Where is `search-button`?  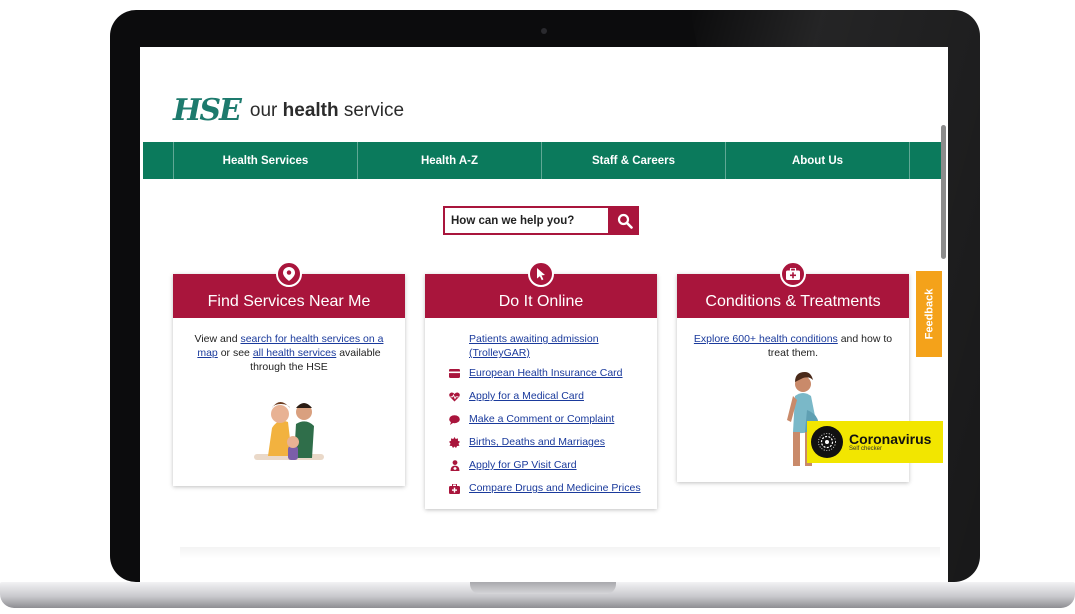
search-button is located at coordinates (624, 220).